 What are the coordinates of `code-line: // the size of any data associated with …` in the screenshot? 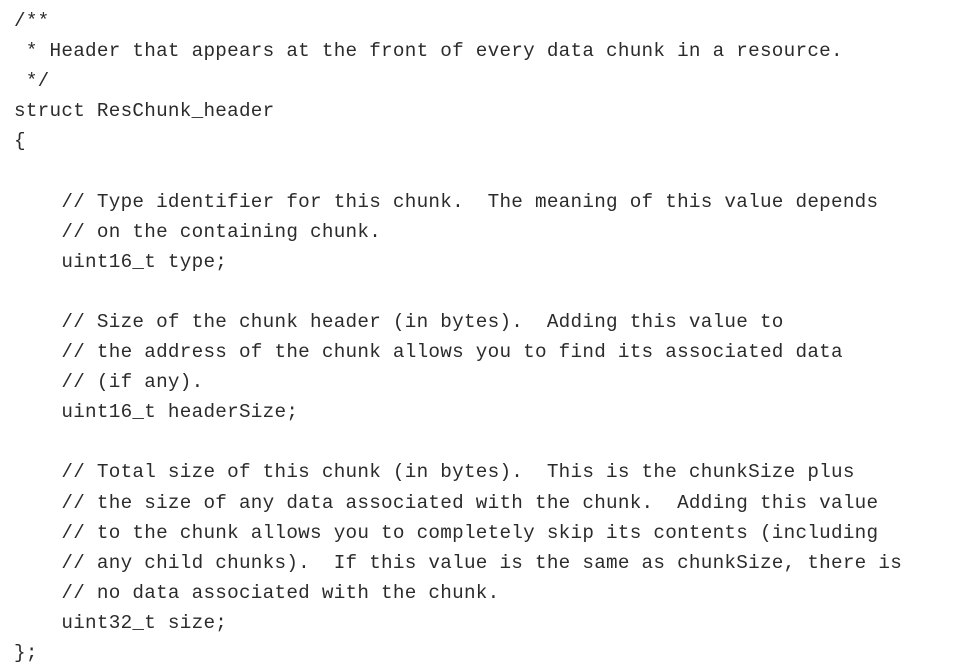 It's located at (446, 502).